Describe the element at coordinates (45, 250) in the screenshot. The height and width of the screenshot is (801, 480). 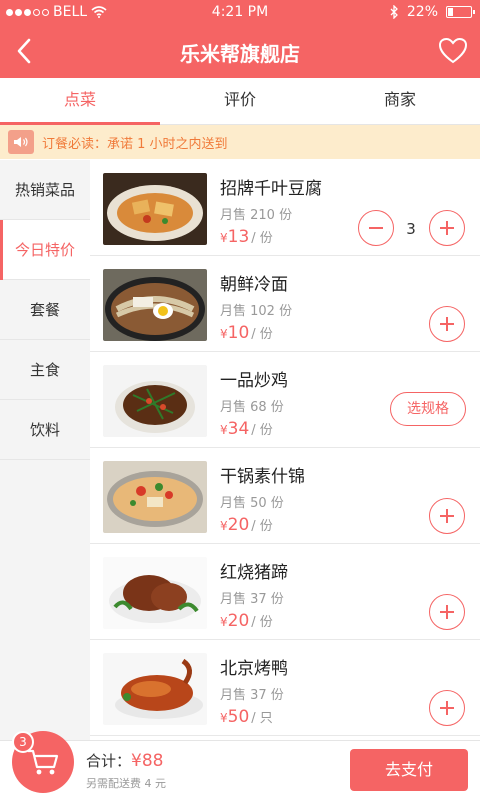
I see `sidebar-item-today-special: 今日特价` at that location.